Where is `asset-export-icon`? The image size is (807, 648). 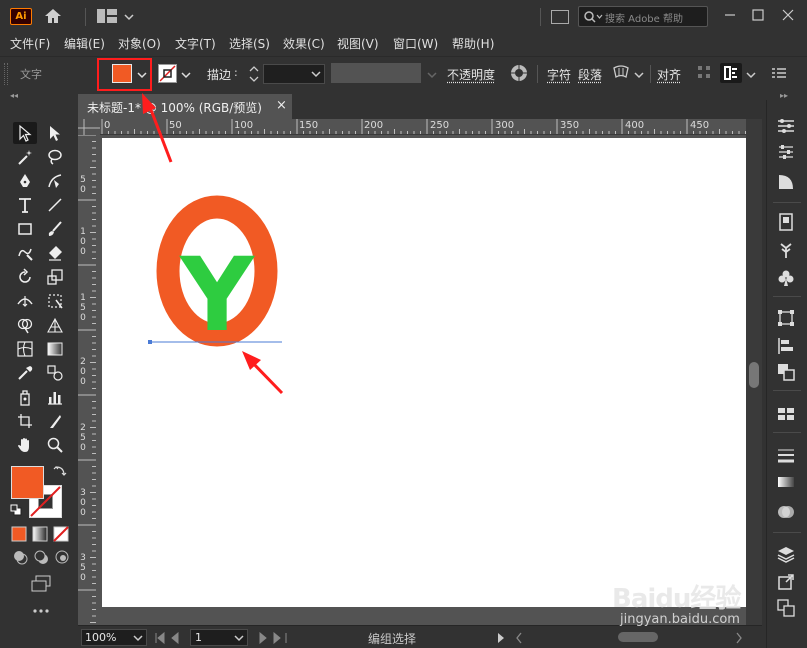
asset-export-icon is located at coordinates (786, 582).